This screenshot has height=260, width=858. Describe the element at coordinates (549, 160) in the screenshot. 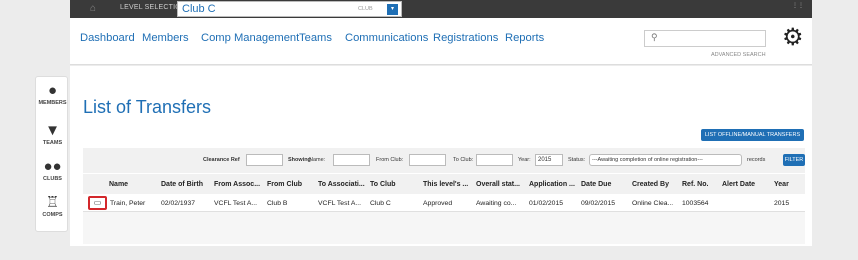

I see `year-input: 2015` at that location.